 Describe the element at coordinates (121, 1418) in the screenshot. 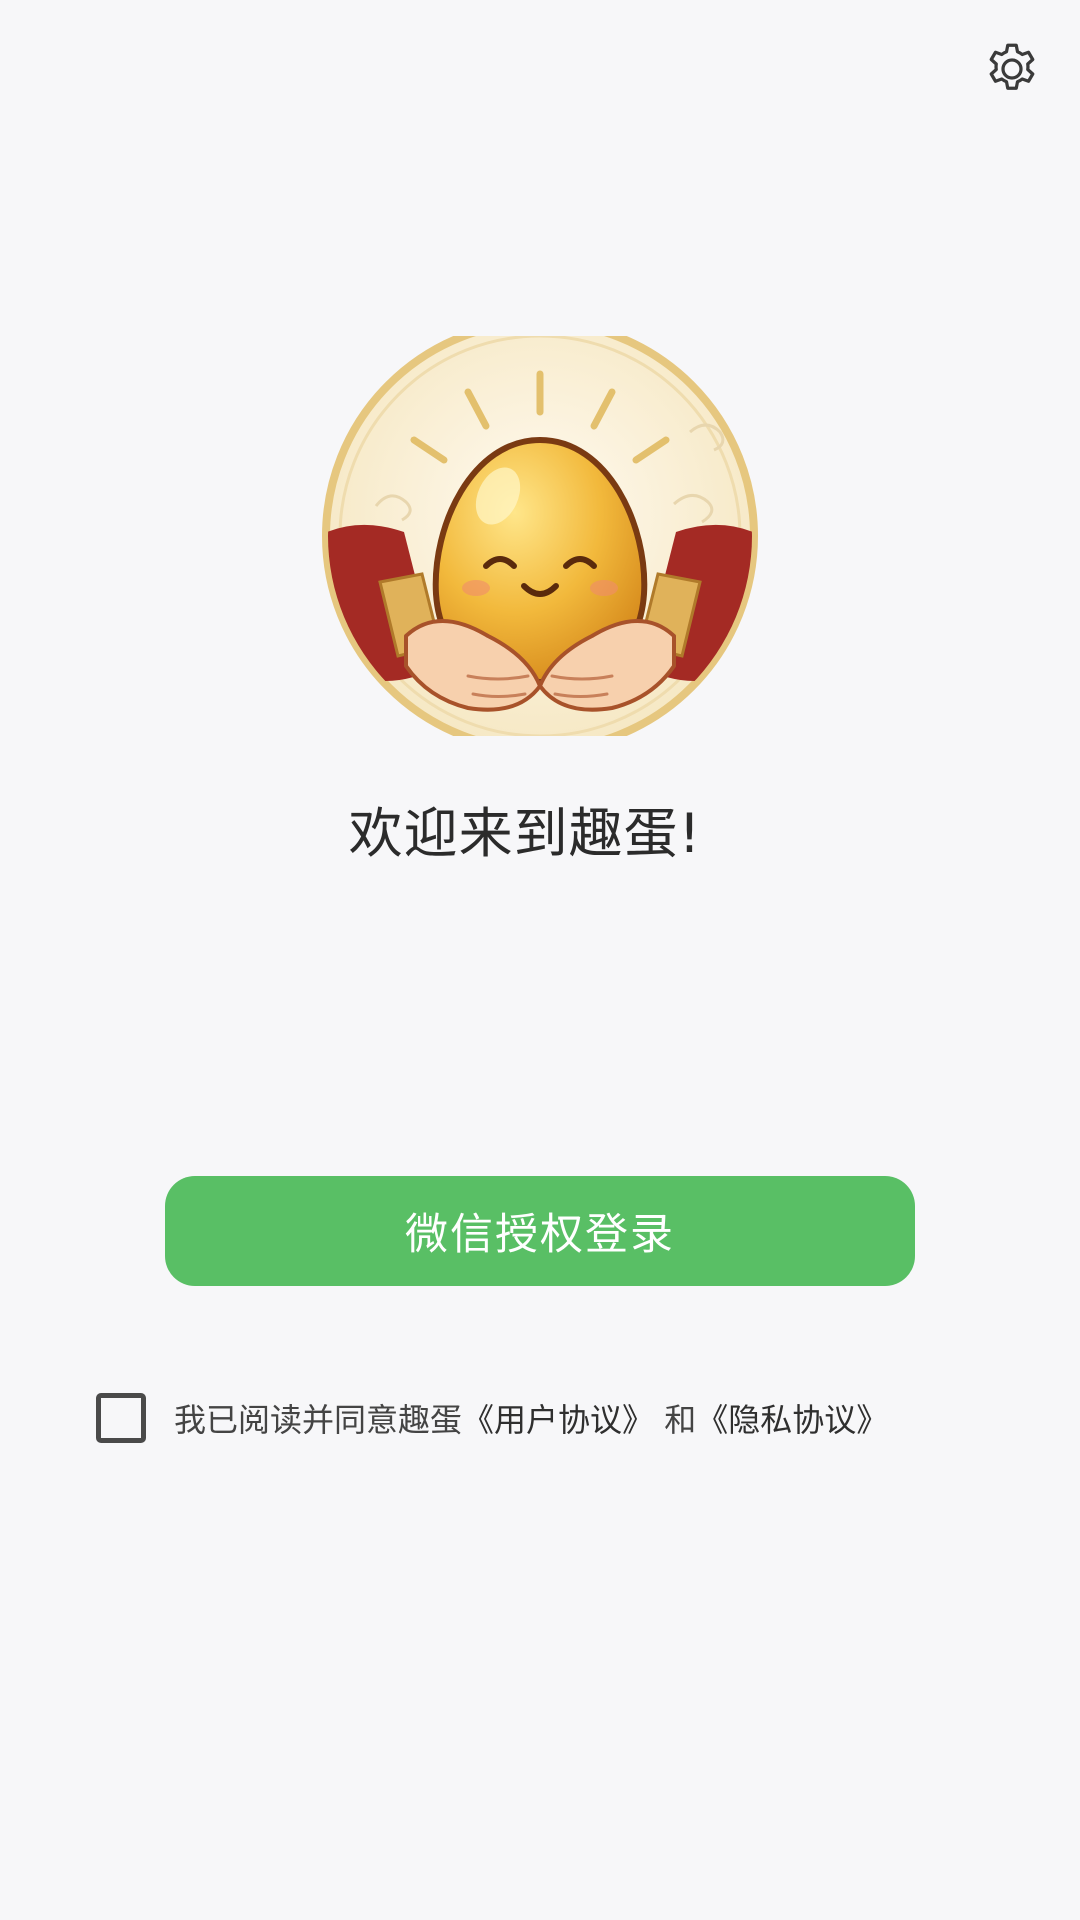

I see `agreement-checkbox` at that location.